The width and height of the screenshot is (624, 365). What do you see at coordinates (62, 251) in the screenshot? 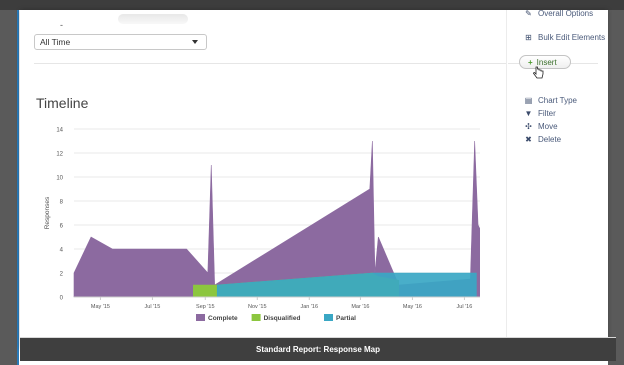
I see `y-tick-label: 4` at bounding box center [62, 251].